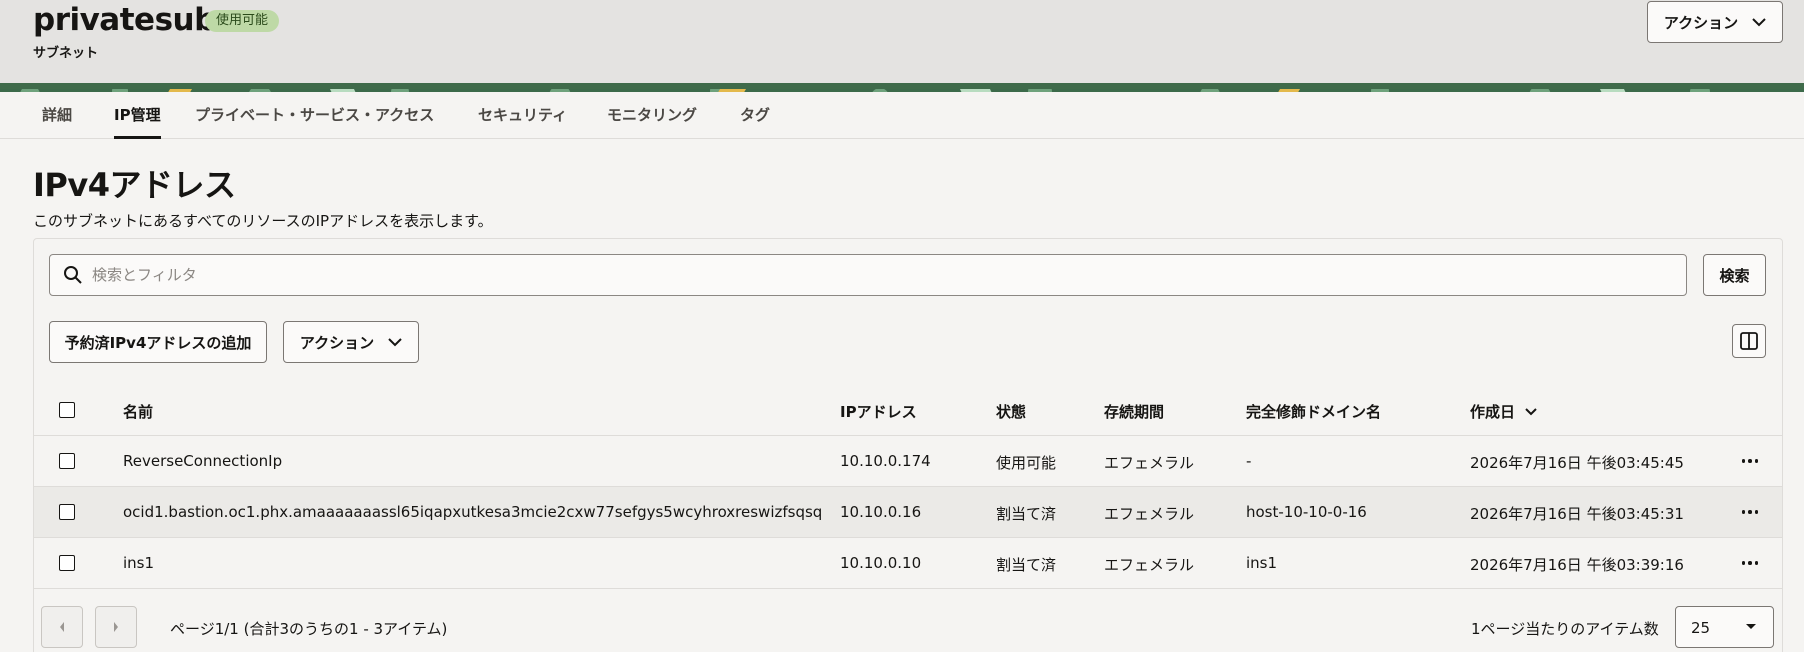 The image size is (1804, 652). I want to click on chevron-left-icon, so click(62, 627).